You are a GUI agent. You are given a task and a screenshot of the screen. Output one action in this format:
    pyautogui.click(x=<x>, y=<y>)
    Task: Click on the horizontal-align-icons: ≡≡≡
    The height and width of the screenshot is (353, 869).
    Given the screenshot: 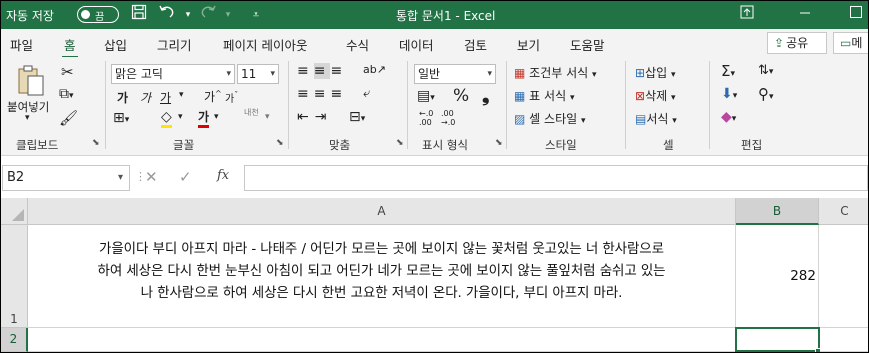 What is the action you would take?
    pyautogui.click(x=322, y=94)
    